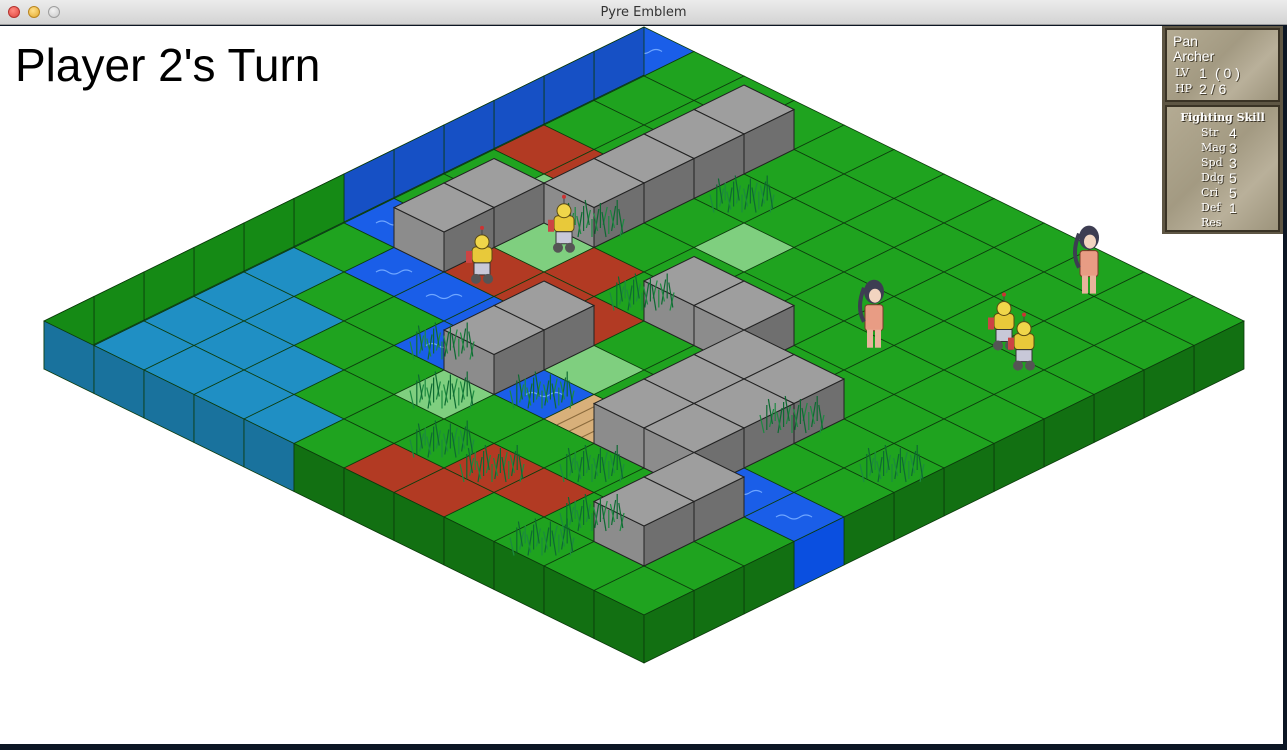 Image resolution: width=1287 pixels, height=750 pixels. Describe the element at coordinates (1211, 207) in the screenshot. I see `stat-label-def: Def` at that location.